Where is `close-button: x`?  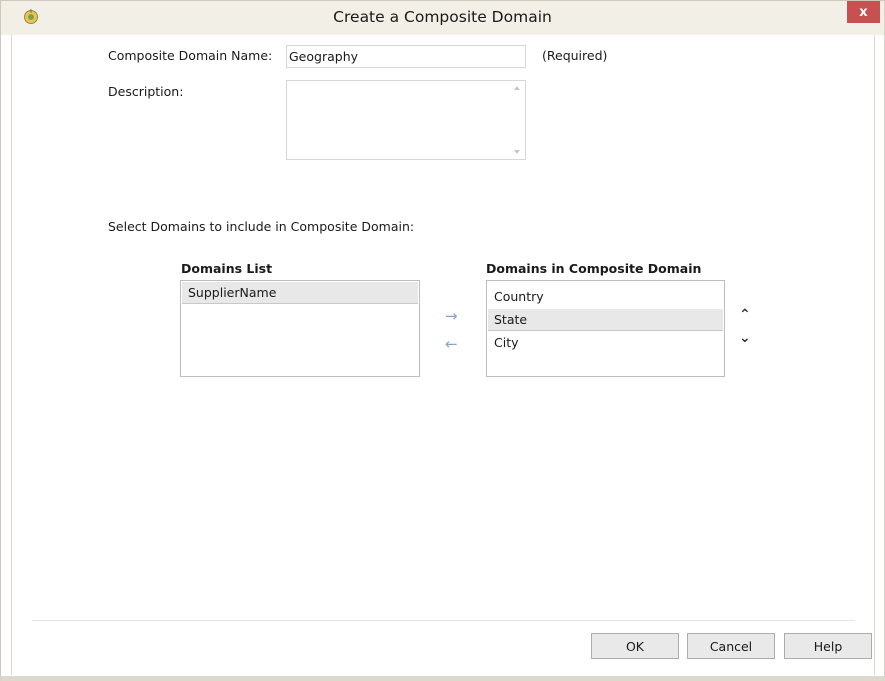 close-button: x is located at coordinates (863, 12).